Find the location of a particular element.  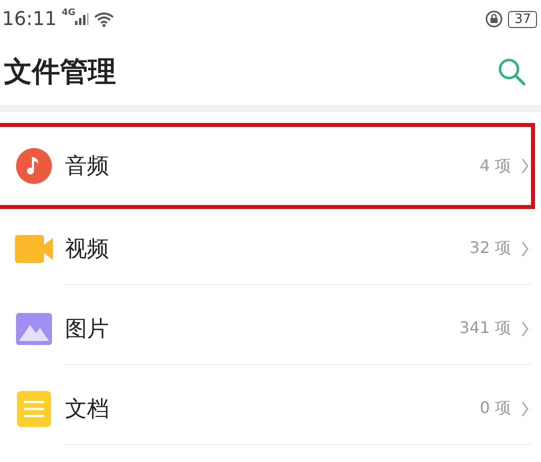

document-icon is located at coordinates (33, 409).